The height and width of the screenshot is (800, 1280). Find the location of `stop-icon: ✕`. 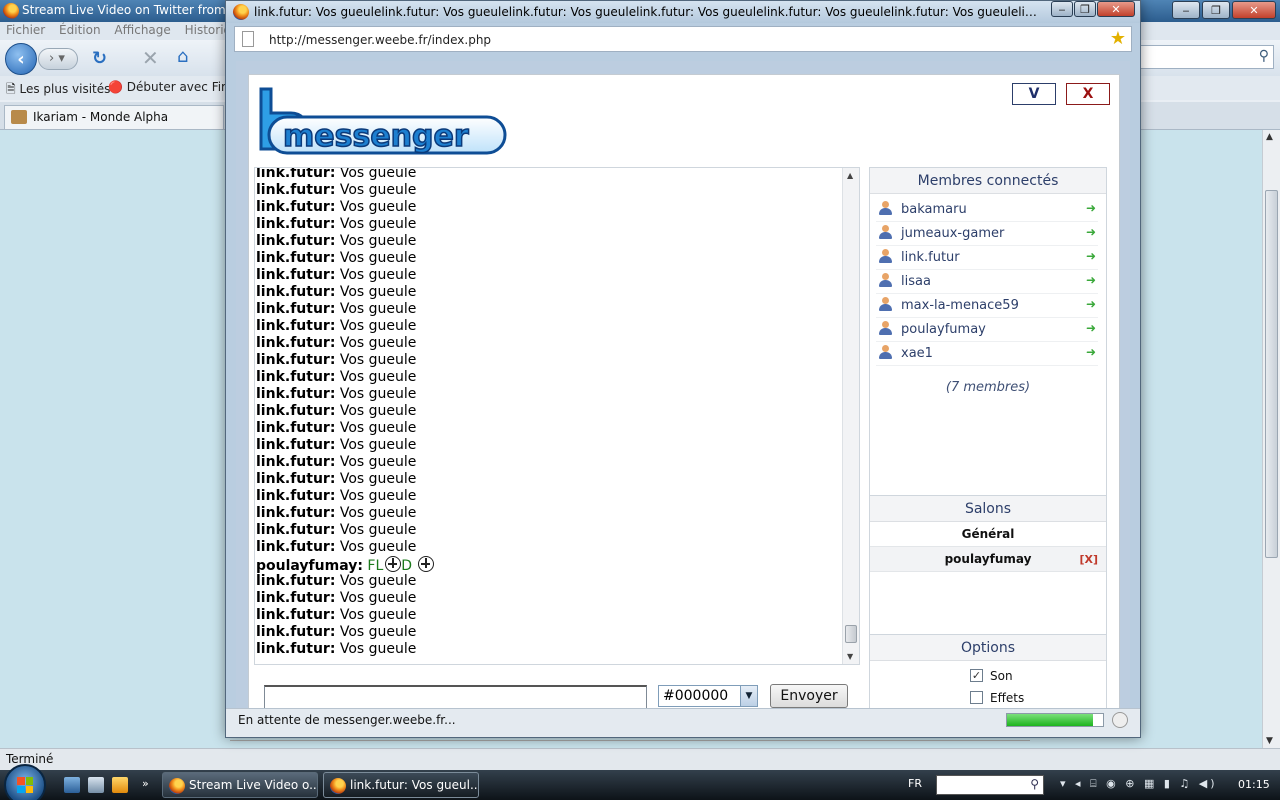

stop-icon: ✕ is located at coordinates (150, 58).